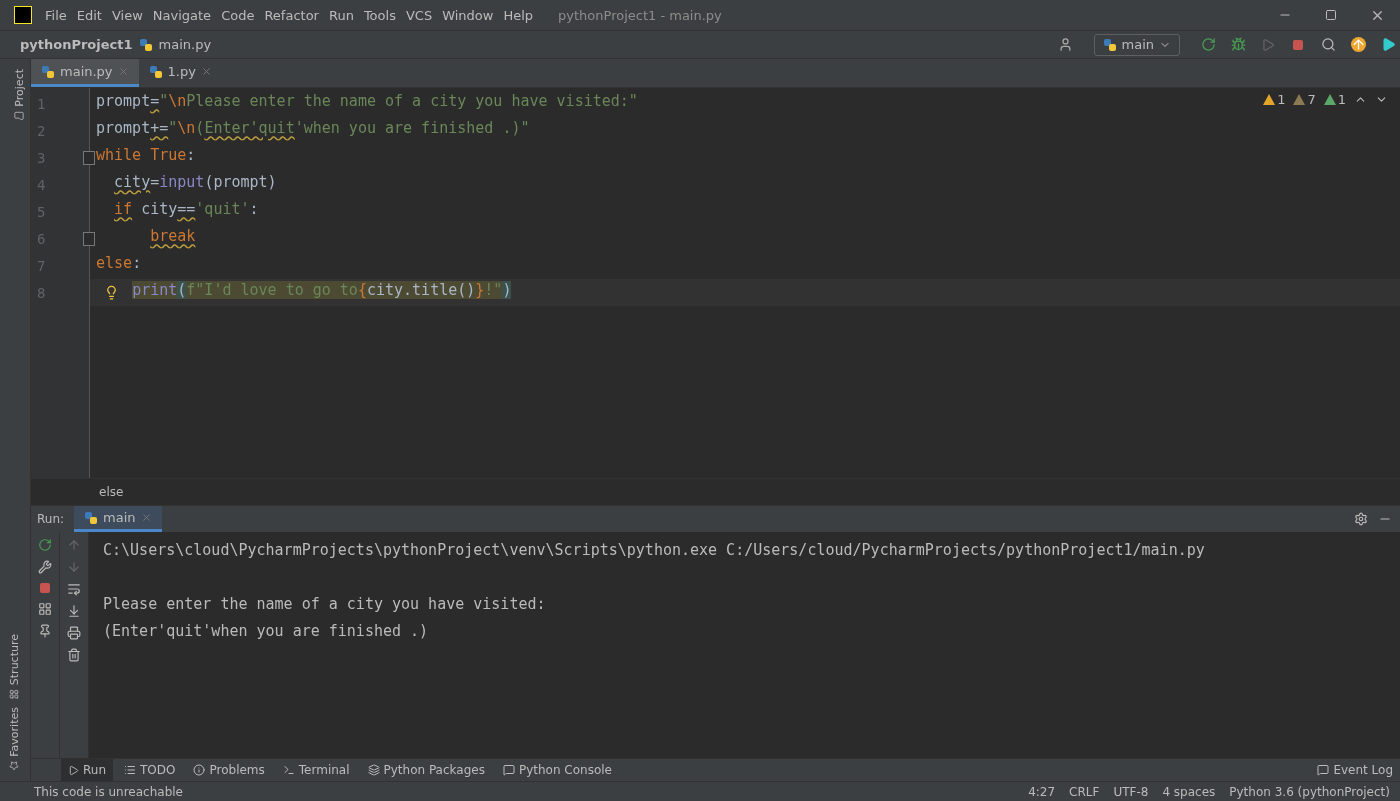 Image resolution: width=1400 pixels, height=801 pixels. What do you see at coordinates (114, 264) in the screenshot?
I see `code-token: else` at bounding box center [114, 264].